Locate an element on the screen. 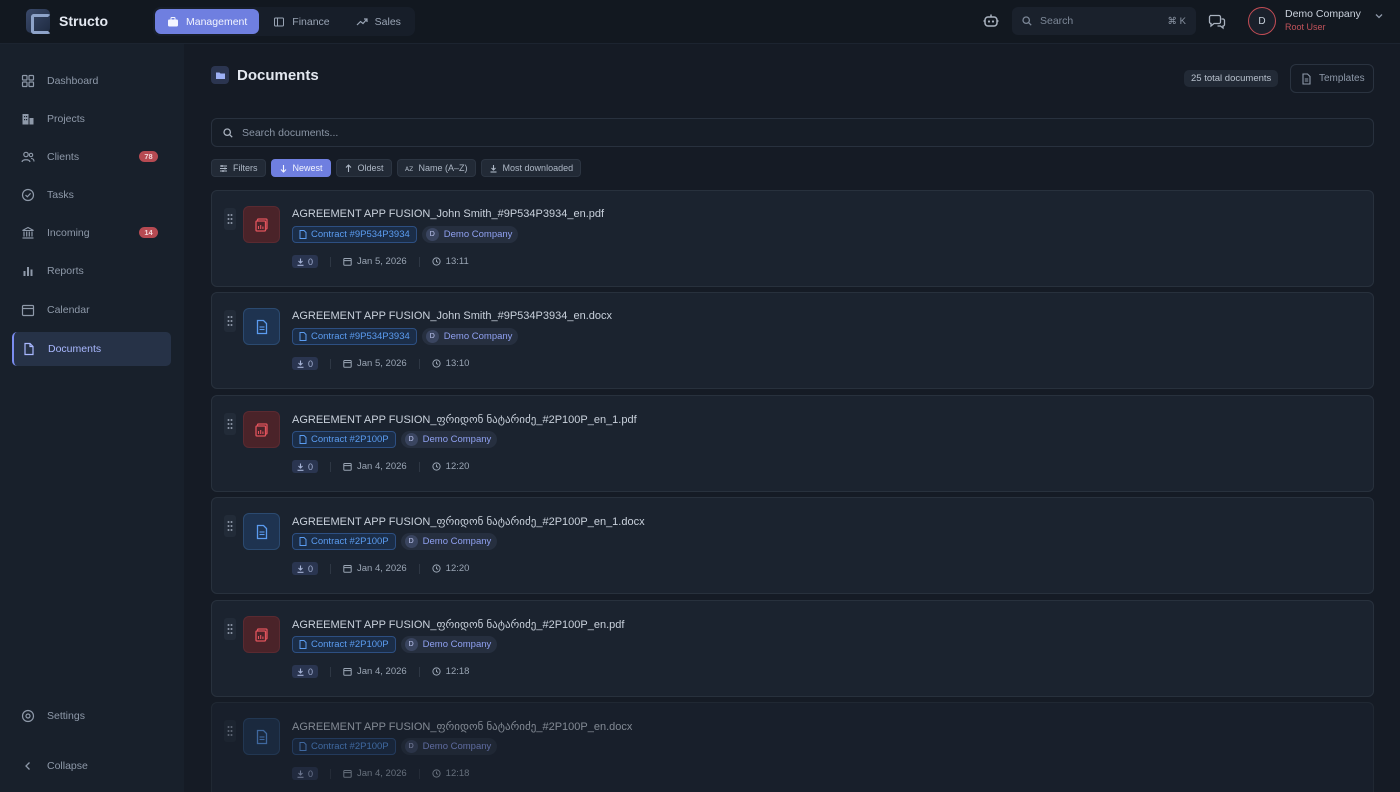  file-type-icon is located at coordinates (261, 736).